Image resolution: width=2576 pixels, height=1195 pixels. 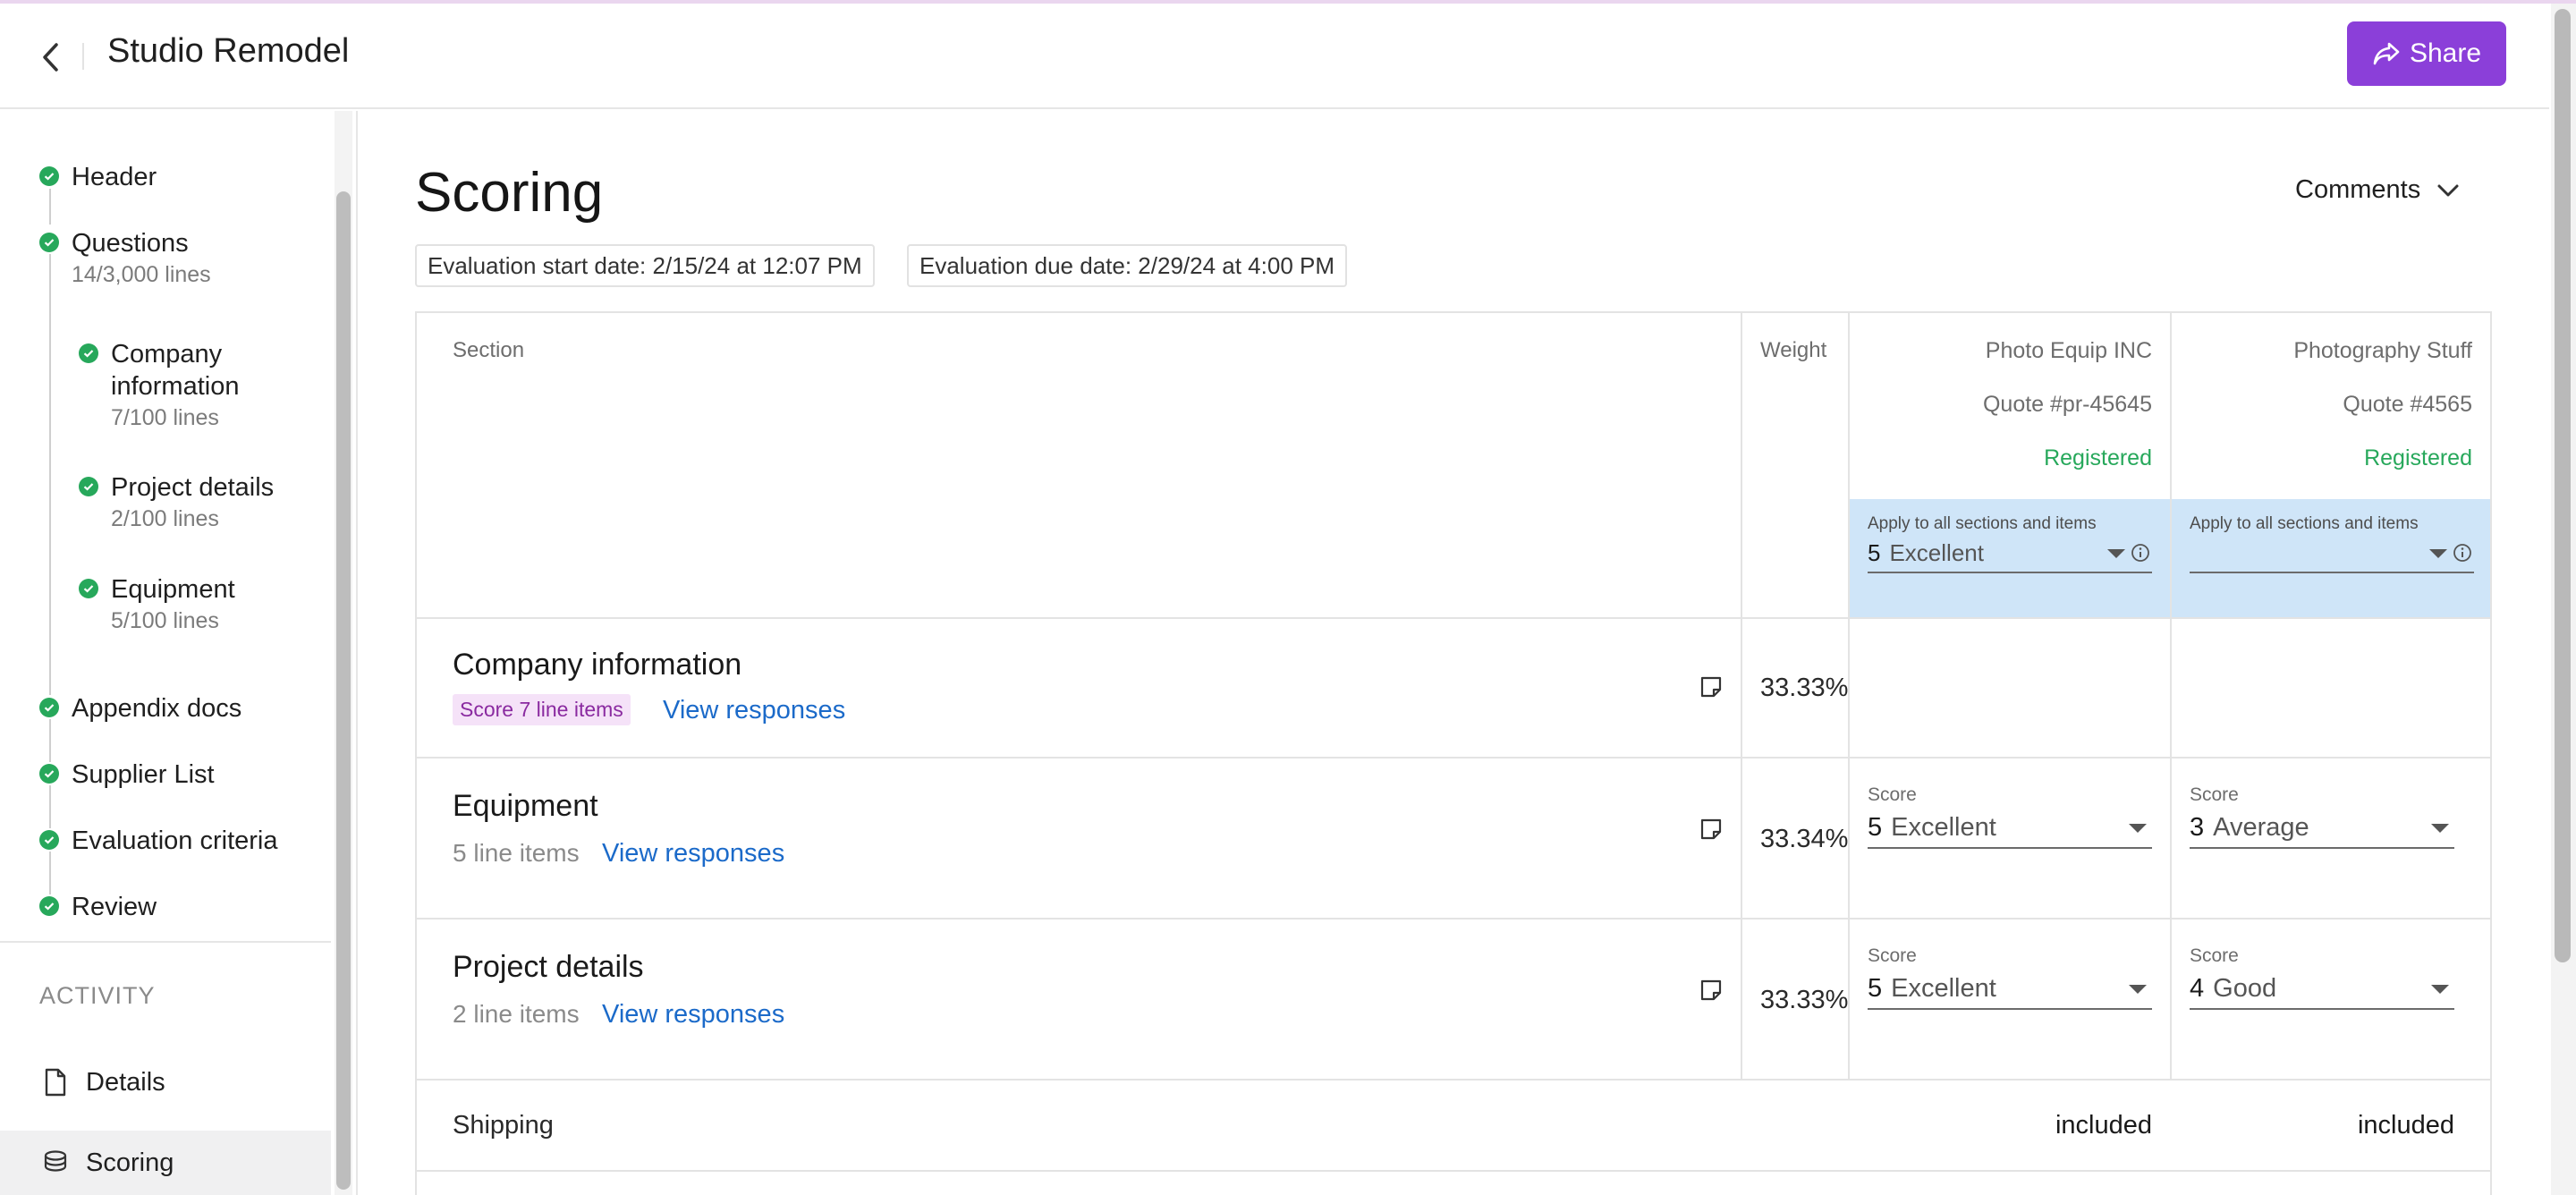 I want to click on score-select: 4 Good, so click(x=2322, y=990).